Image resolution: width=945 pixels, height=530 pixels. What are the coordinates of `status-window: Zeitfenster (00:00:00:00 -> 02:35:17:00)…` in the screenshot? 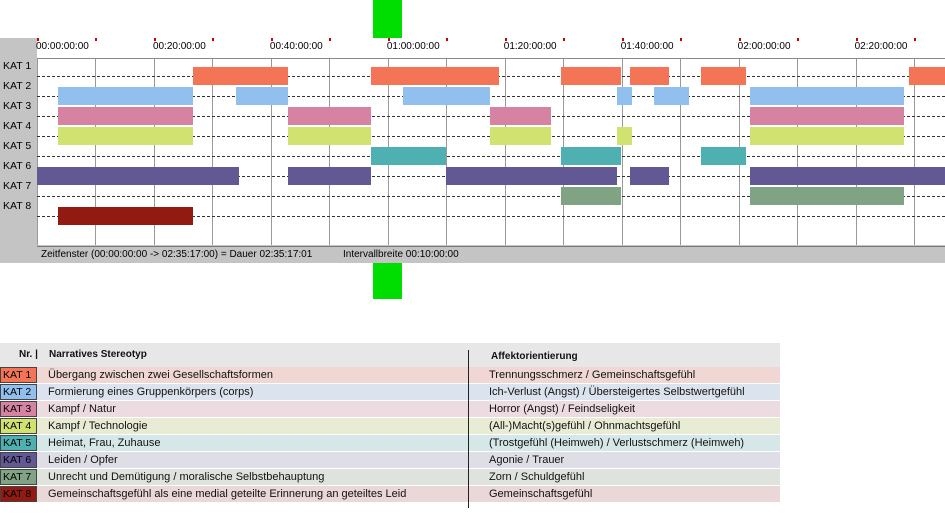 It's located at (177, 254).